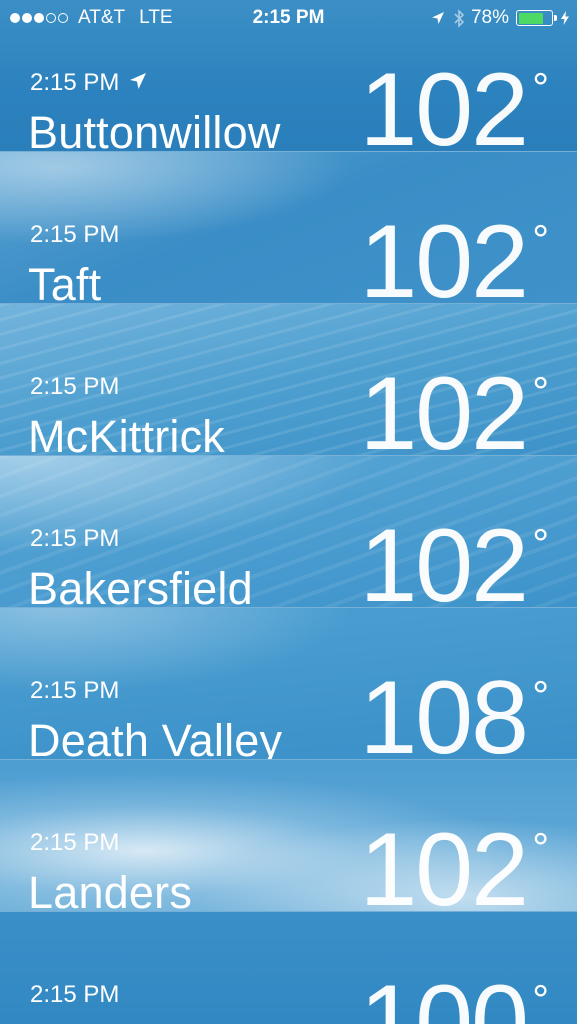 Image resolution: width=577 pixels, height=1024 pixels. What do you see at coordinates (288, 968) in the screenshot?
I see `city-row-partial: 2:15 PM 100 °` at bounding box center [288, 968].